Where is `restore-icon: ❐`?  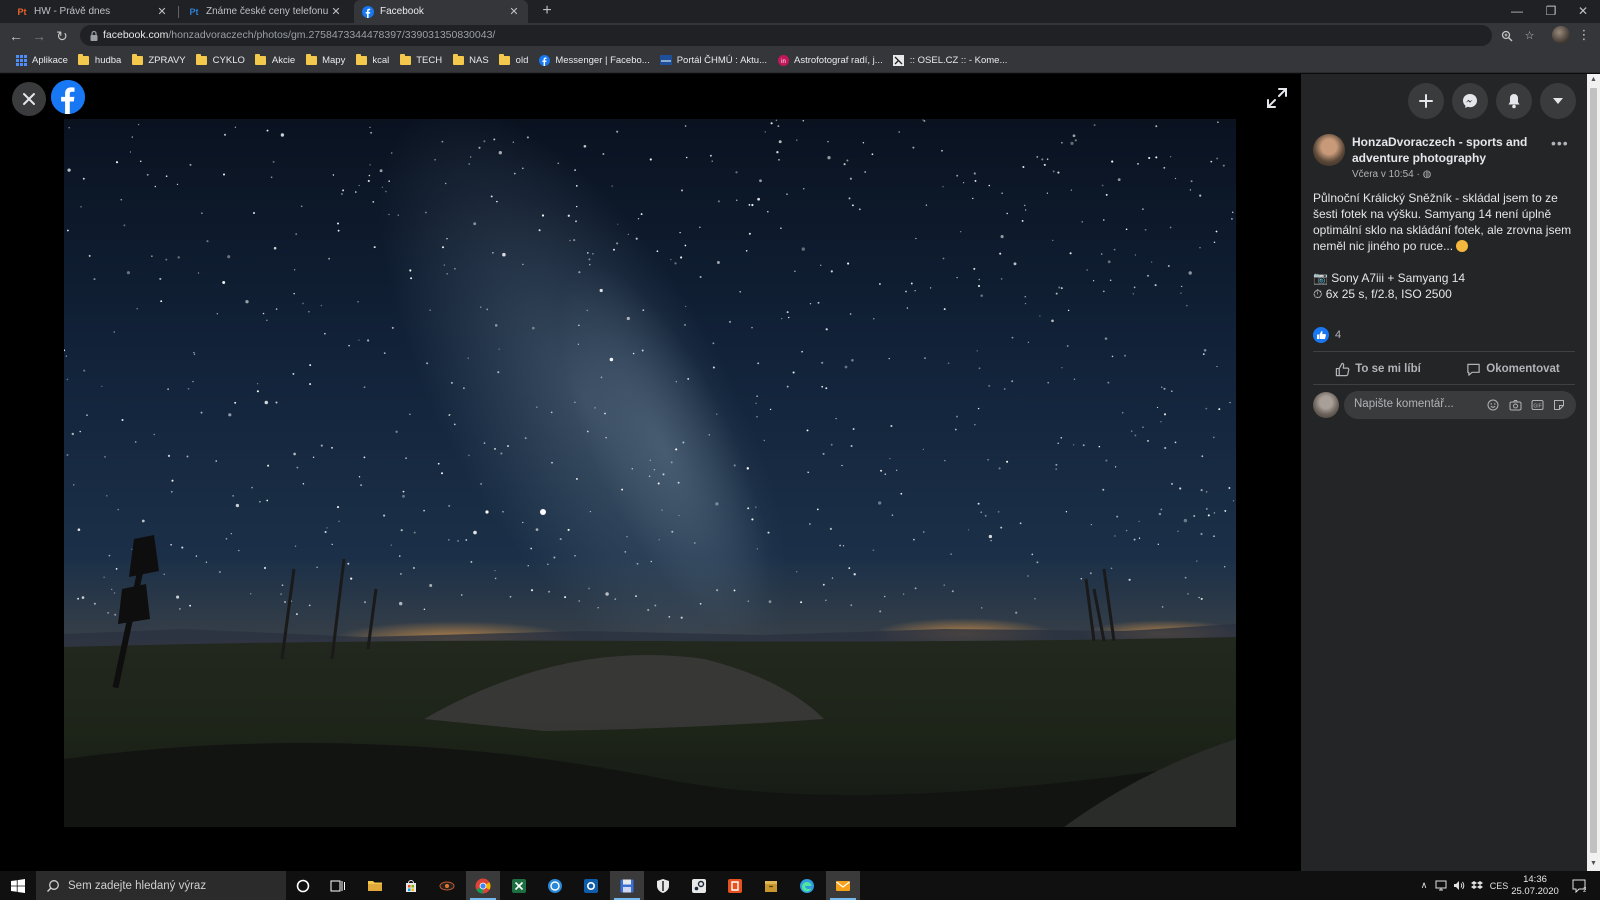 restore-icon: ❐ is located at coordinates (1551, 11).